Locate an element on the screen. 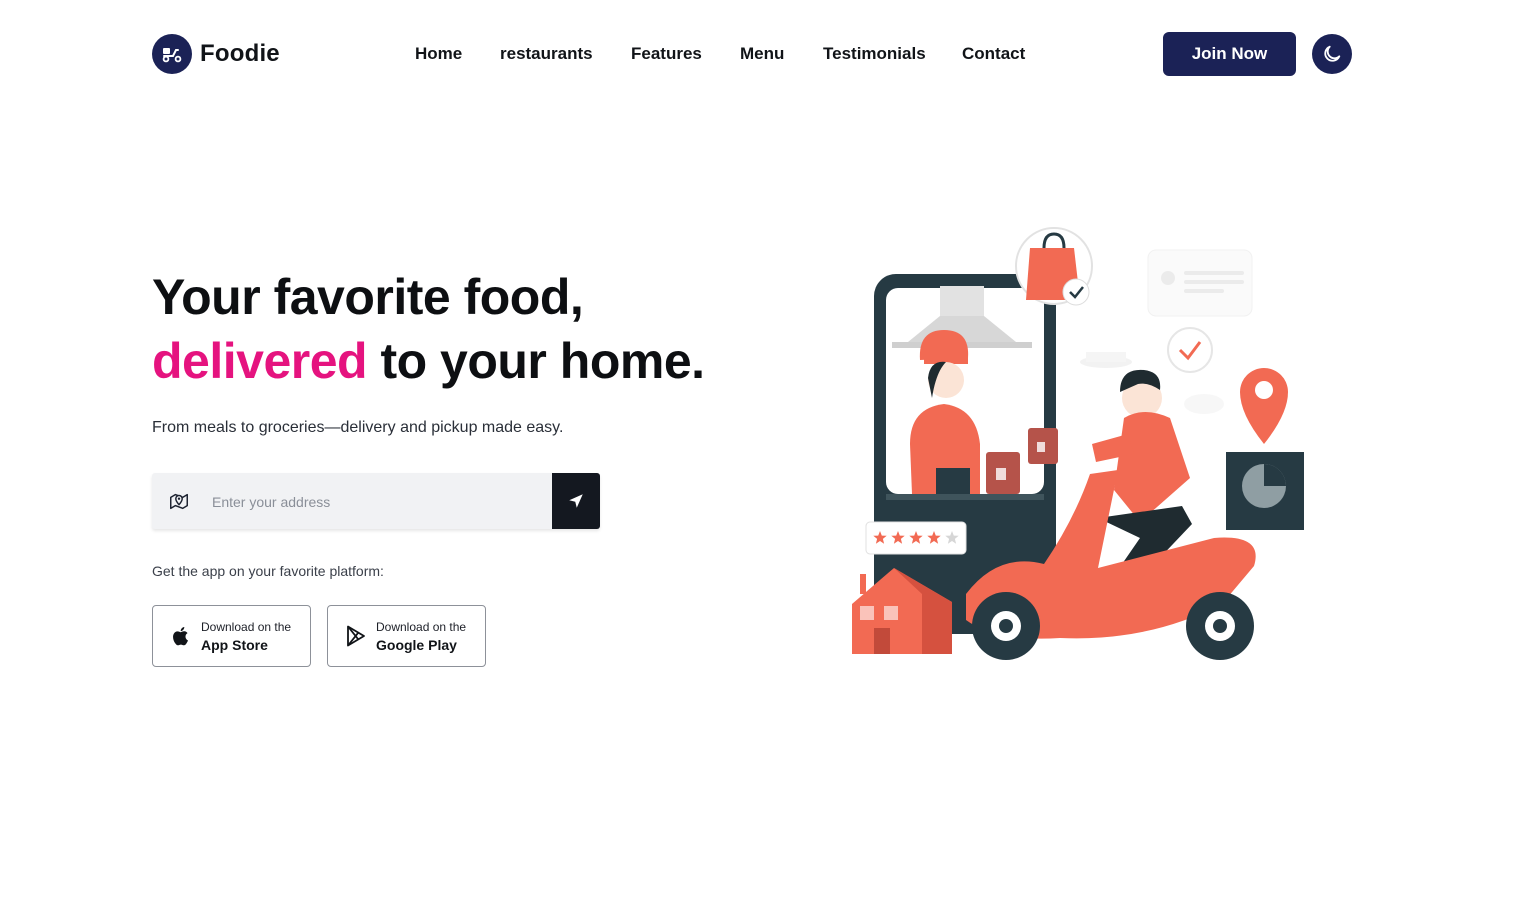 The height and width of the screenshot is (908, 1520). delivery-illustration is located at coordinates (1078, 443).